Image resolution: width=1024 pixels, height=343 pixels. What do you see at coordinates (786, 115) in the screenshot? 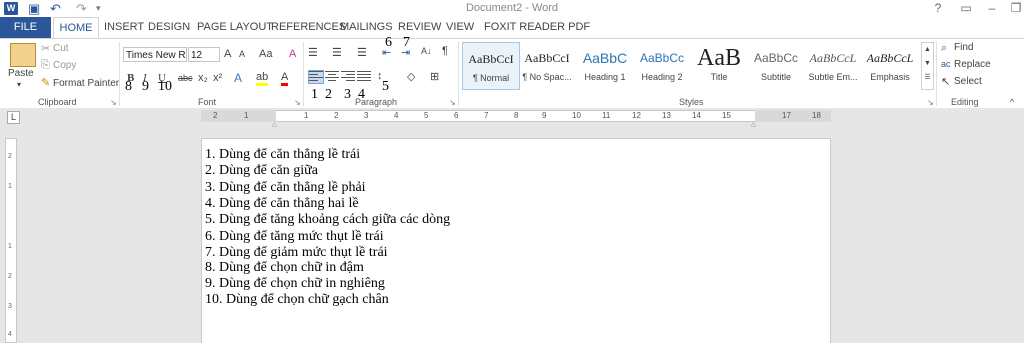
I see `ruler-tick-label: 17` at bounding box center [786, 115].